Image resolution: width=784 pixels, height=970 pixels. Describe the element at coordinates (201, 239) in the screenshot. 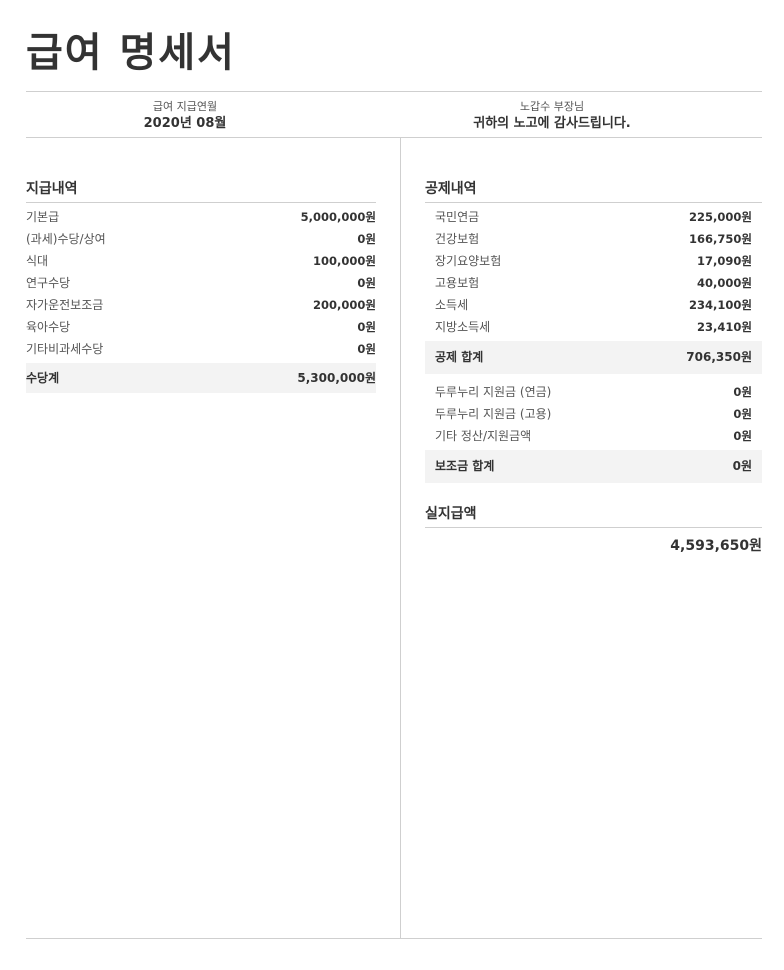

I see `payment-row: (과세)수당/상여 0원` at that location.